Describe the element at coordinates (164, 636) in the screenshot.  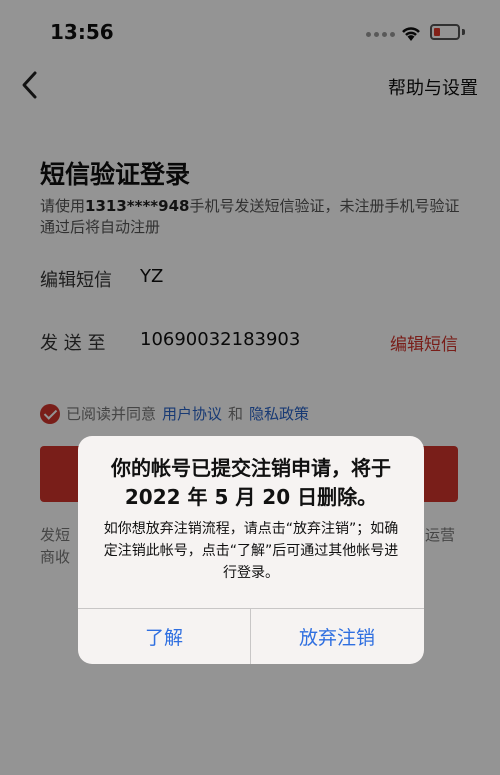
I see `understand-button: 了解` at that location.